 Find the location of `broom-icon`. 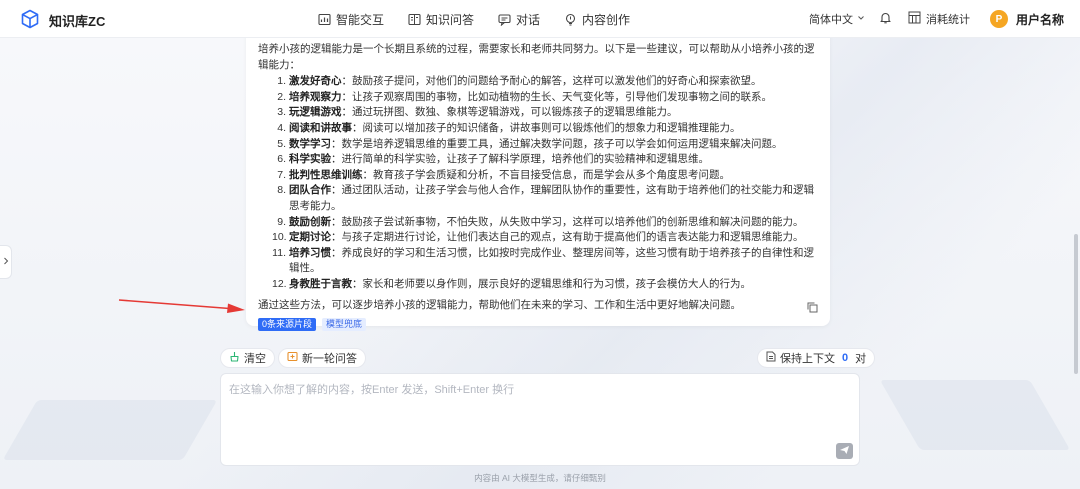

broom-icon is located at coordinates (234, 358).